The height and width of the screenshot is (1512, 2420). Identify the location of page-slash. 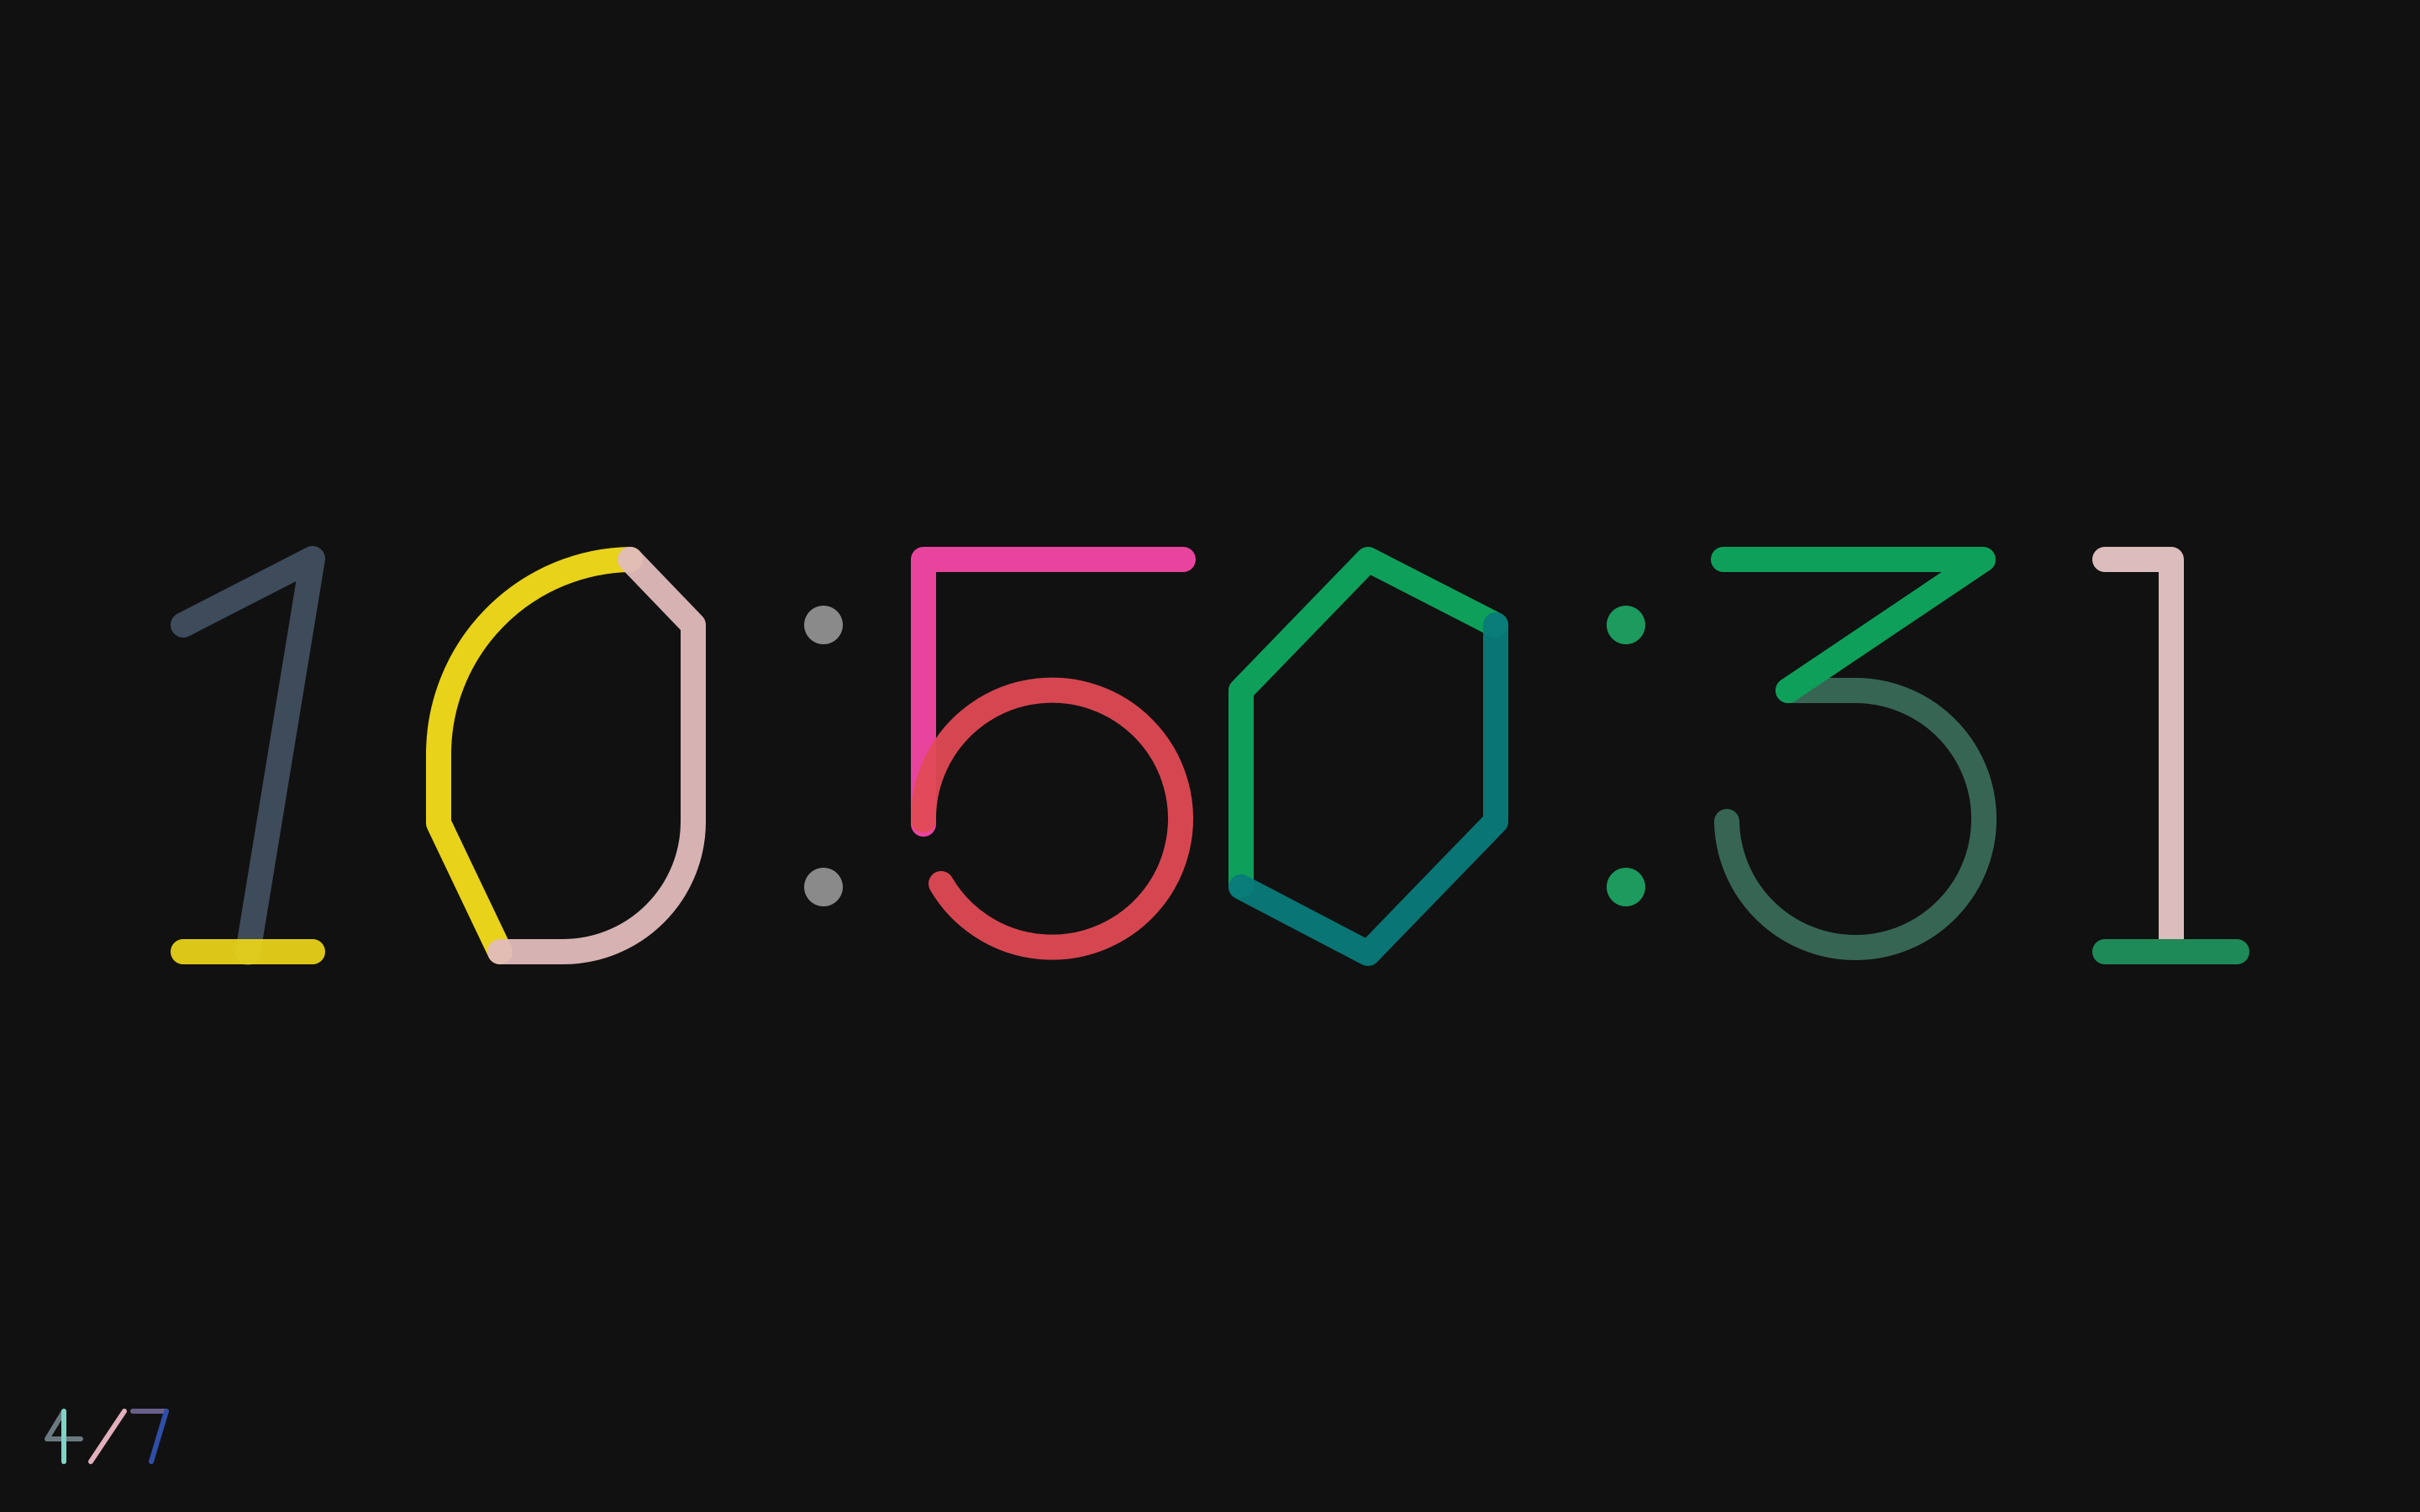
(107, 1436).